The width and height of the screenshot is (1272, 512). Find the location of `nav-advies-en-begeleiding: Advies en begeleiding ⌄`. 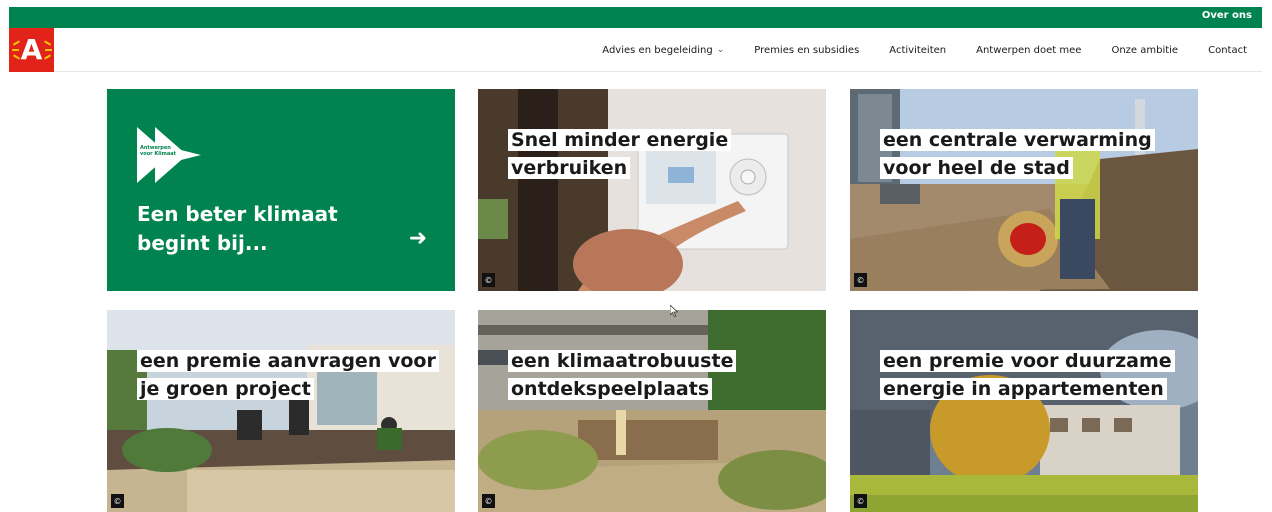

nav-advies-en-begeleiding: Advies en begeleiding ⌄ is located at coordinates (663, 50).